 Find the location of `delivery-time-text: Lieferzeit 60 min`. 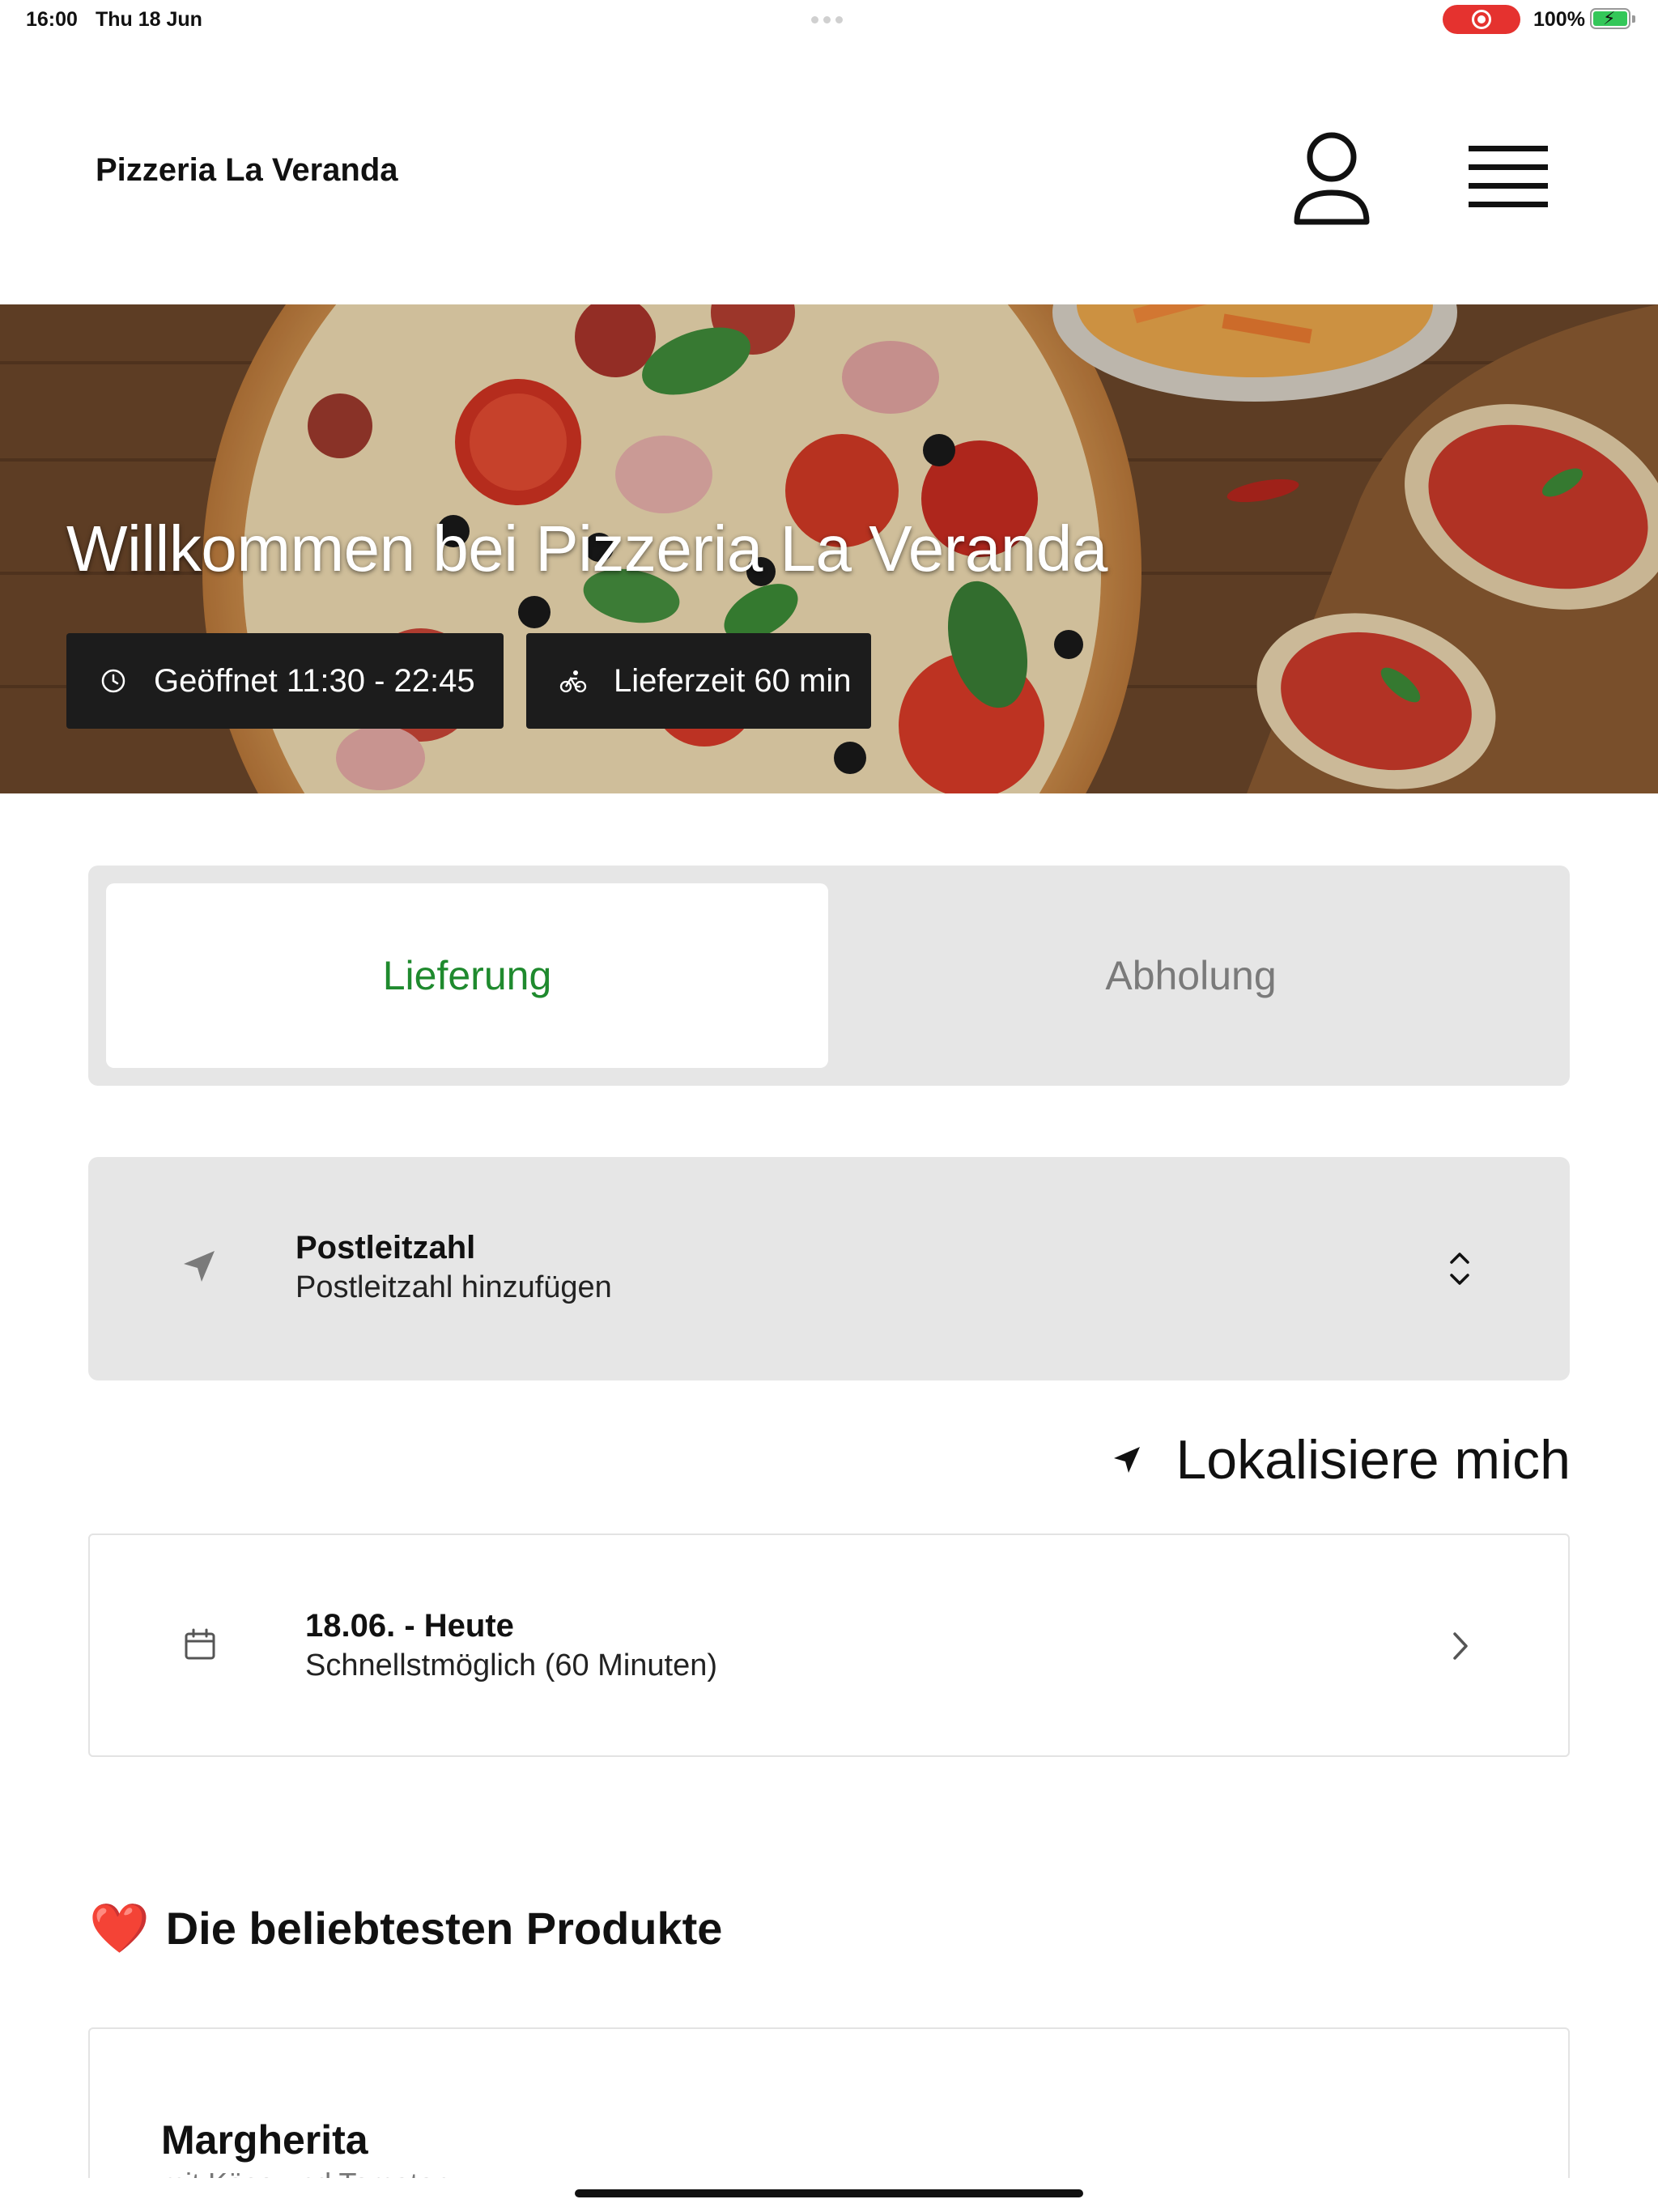

delivery-time-text: Lieferzeit 60 min is located at coordinates (733, 681).